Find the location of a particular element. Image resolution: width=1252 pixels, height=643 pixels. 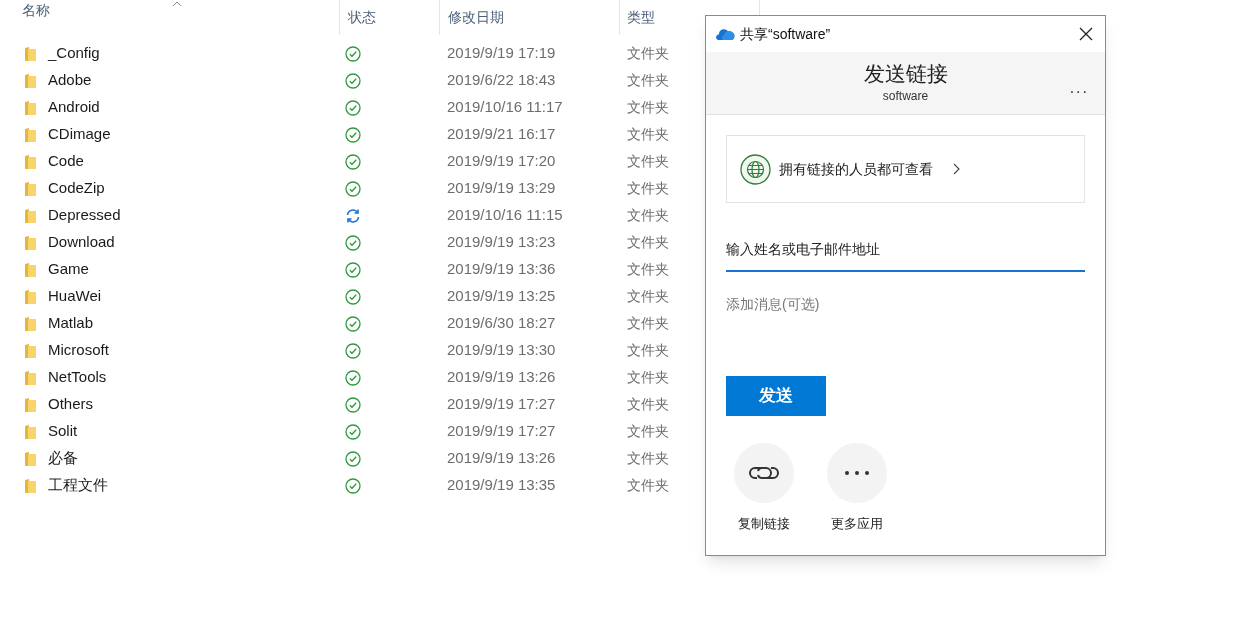

folder-name: CodeZip is located at coordinates (76, 188).